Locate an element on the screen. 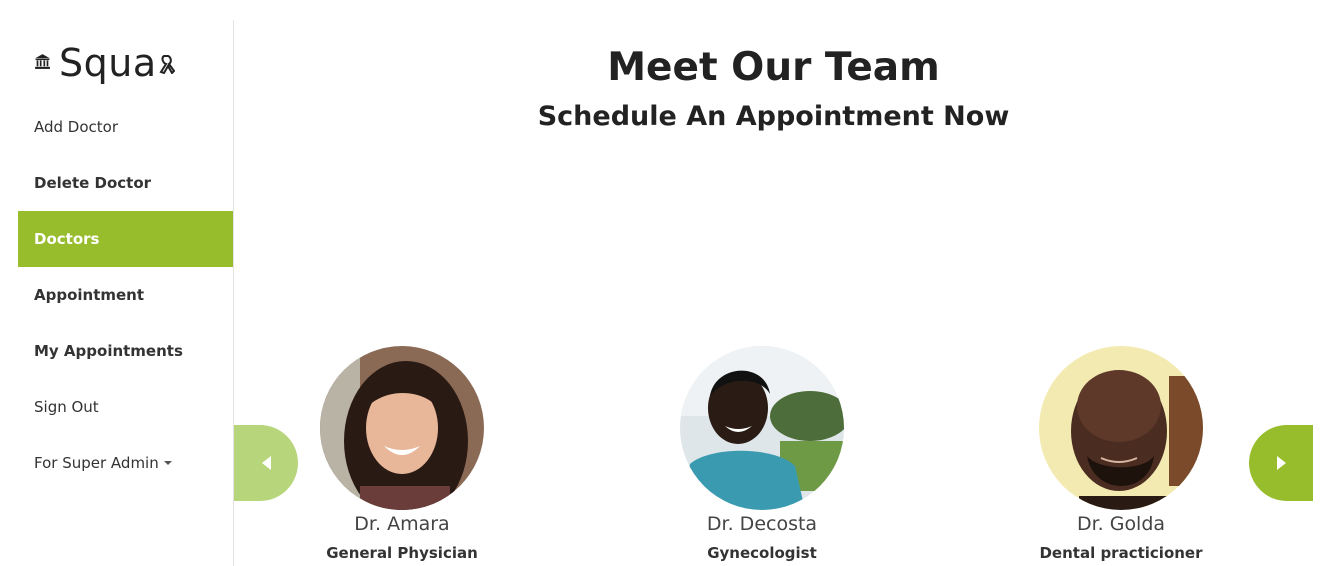 This screenshot has width=1340, height=566. doctor-card: Dr. Decosta Gynecologist is located at coordinates (762, 454).